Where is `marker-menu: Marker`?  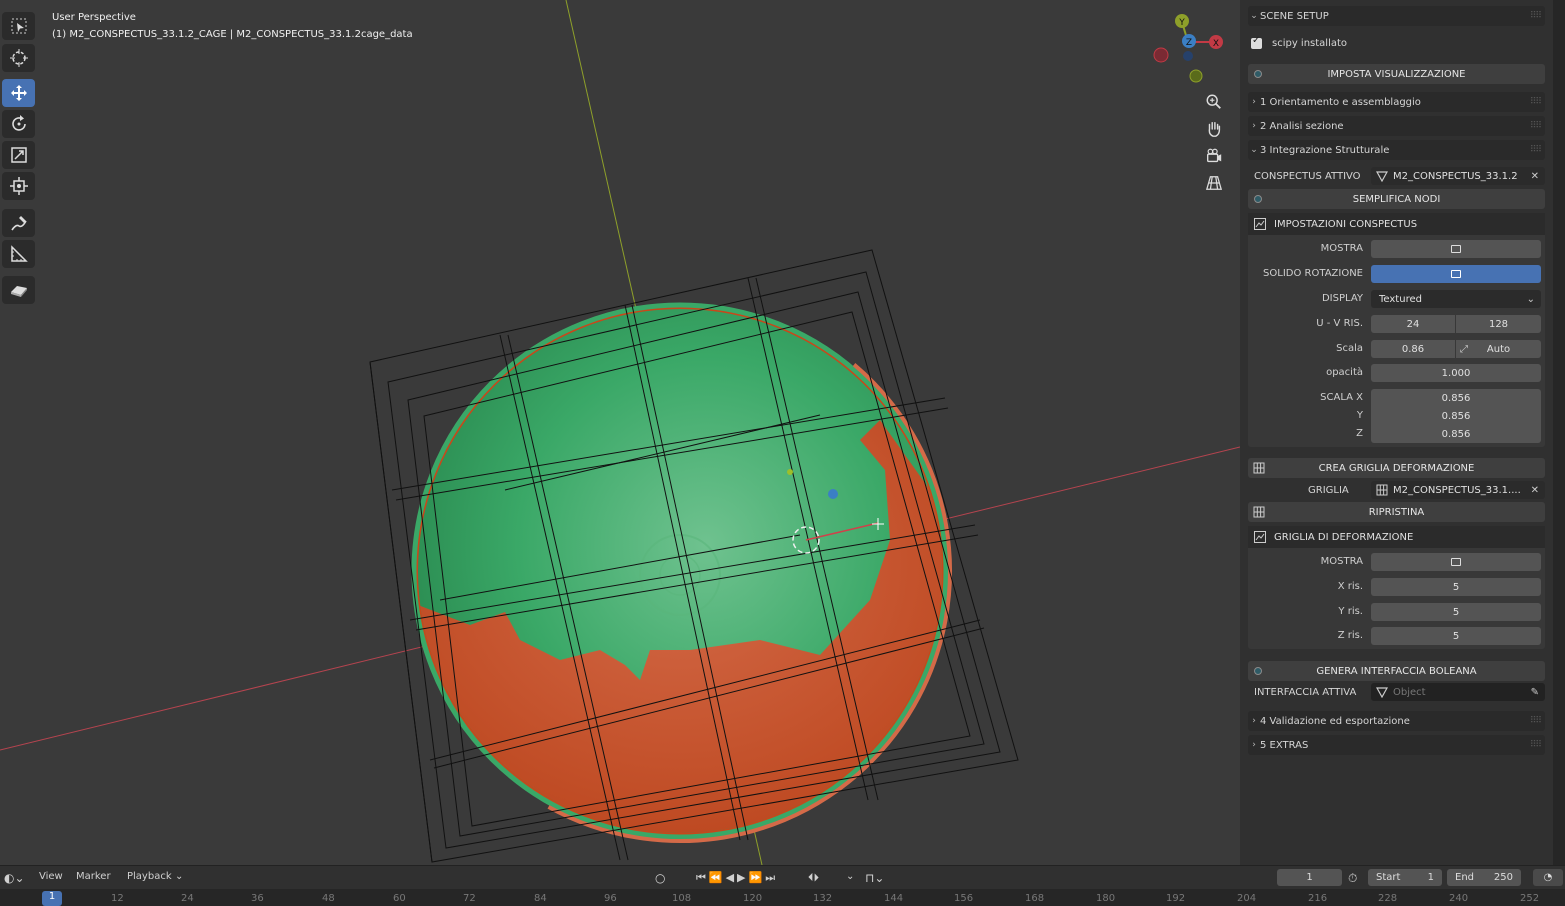
marker-menu: Marker is located at coordinates (93, 876).